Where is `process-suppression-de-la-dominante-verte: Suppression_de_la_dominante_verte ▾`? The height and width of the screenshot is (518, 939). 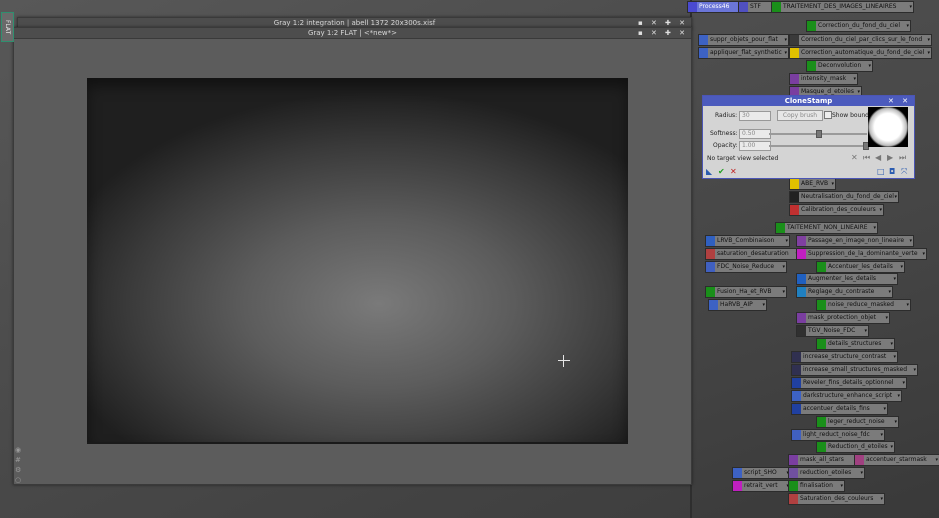
process-suppression-de-la-dominante-verte: Suppression_de_la_dominante_verte ▾ is located at coordinates (861, 254).